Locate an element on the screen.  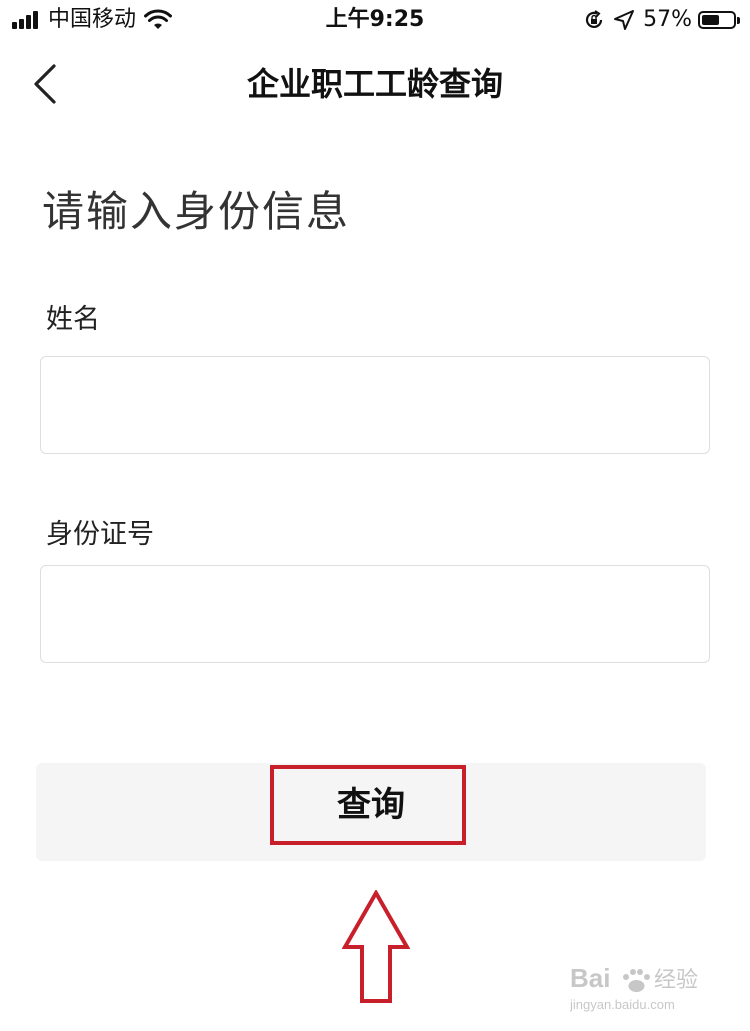
up-arrow-icon is located at coordinates (376, 946).